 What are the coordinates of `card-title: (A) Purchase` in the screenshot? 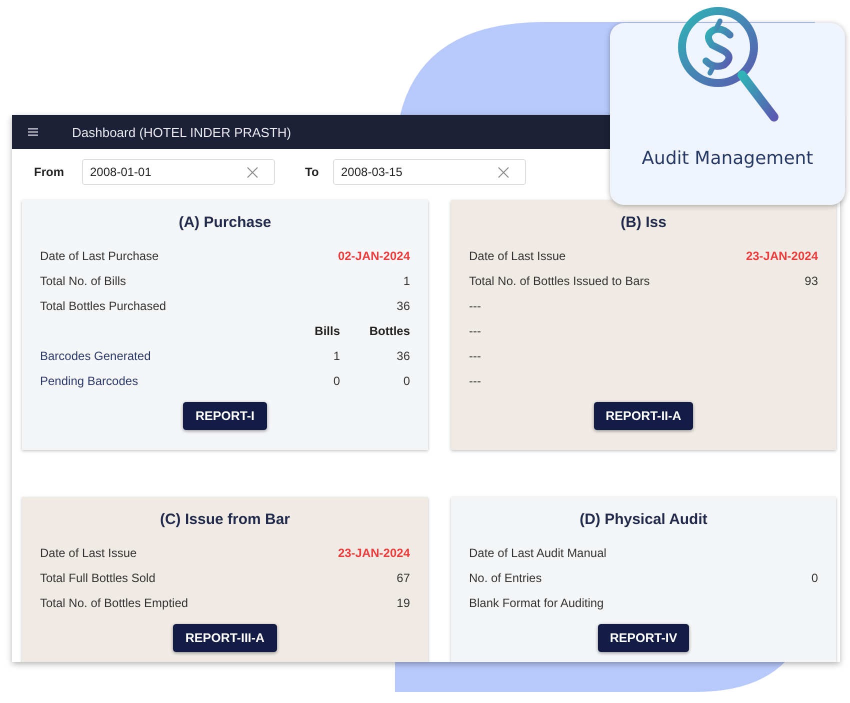 It's located at (225, 222).